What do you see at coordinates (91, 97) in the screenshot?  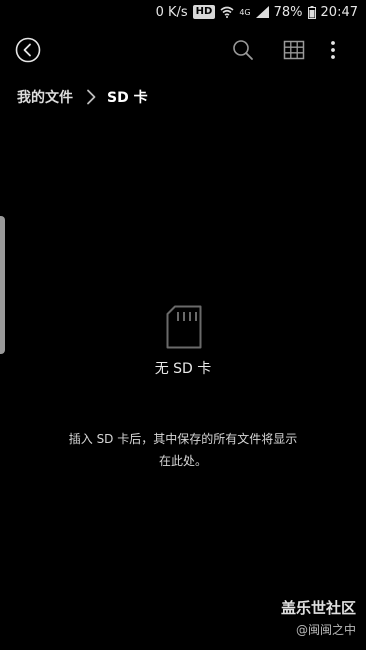 I see `chevron-right-icon` at bounding box center [91, 97].